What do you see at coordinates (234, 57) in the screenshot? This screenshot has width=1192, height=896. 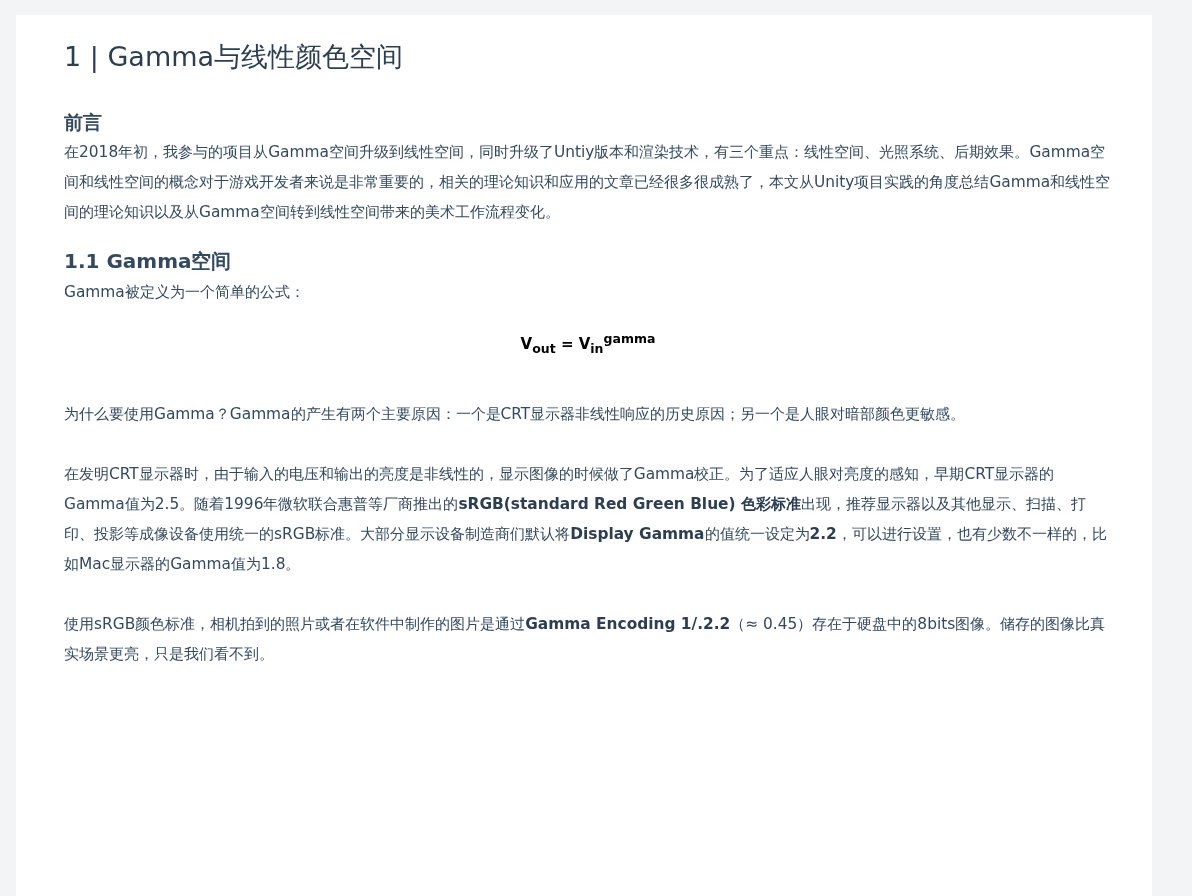 I see `article-title: 1 | Gamma与线性颜色空间` at bounding box center [234, 57].